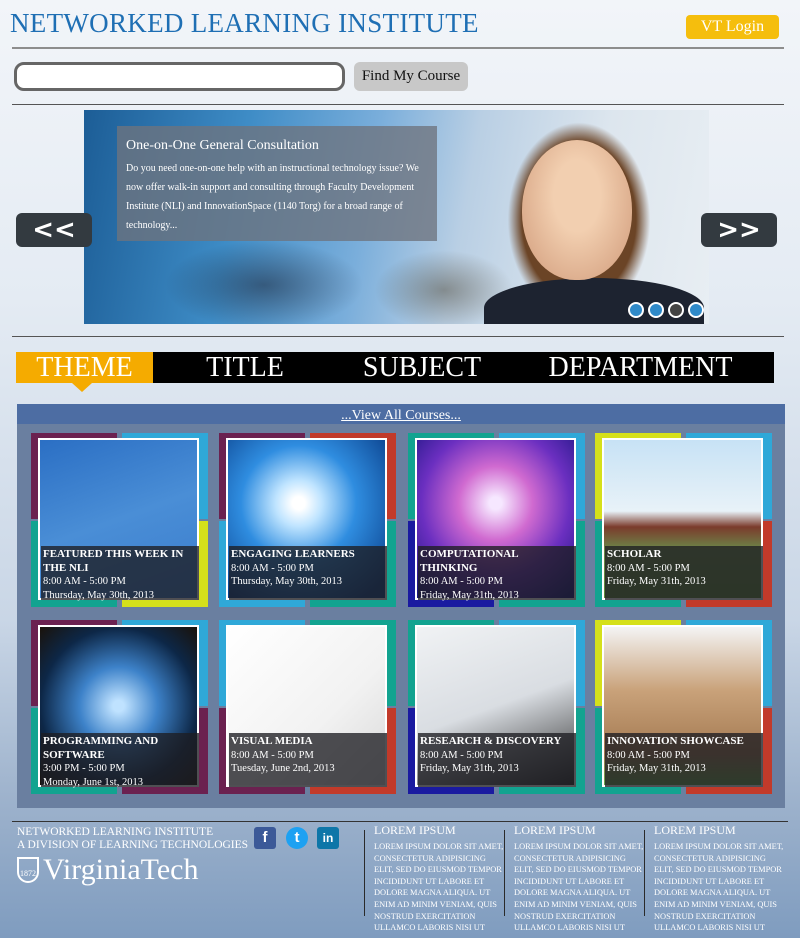 The image size is (800, 938). What do you see at coordinates (634, 554) in the screenshot?
I see `course-title: SCHOLAR` at bounding box center [634, 554].